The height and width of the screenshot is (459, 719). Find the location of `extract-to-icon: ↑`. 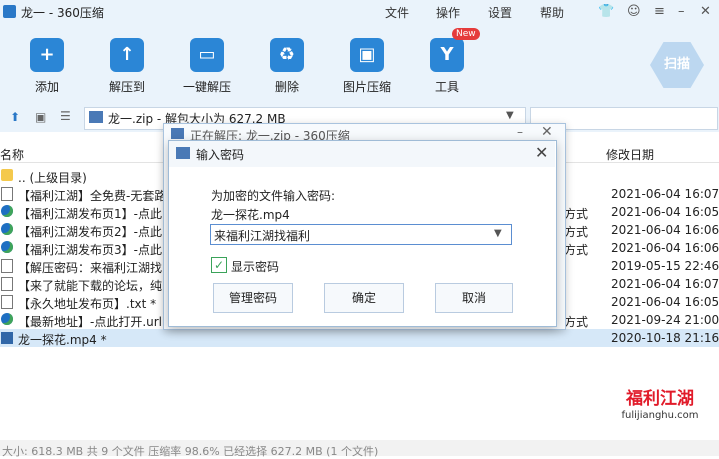

extract-to-icon: ↑ is located at coordinates (127, 55).